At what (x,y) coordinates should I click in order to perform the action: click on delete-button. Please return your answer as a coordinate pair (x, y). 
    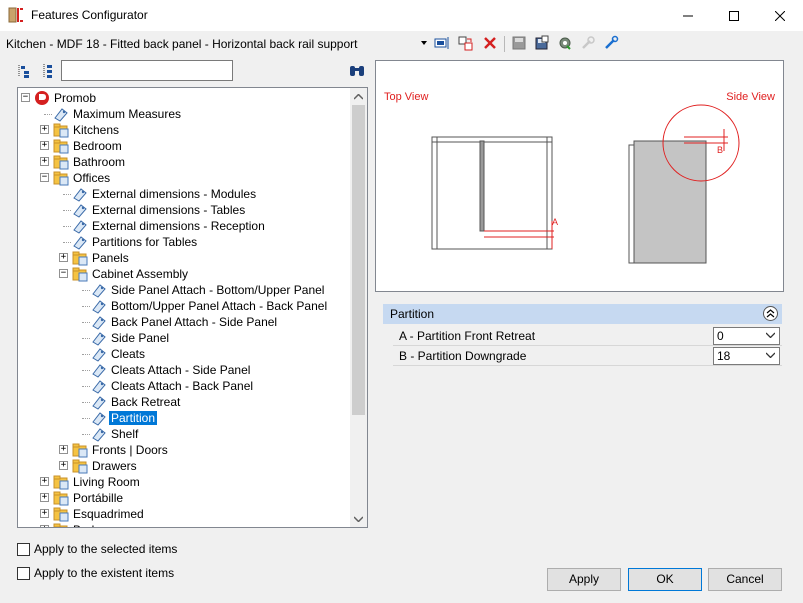
    Looking at the image, I should click on (490, 43).